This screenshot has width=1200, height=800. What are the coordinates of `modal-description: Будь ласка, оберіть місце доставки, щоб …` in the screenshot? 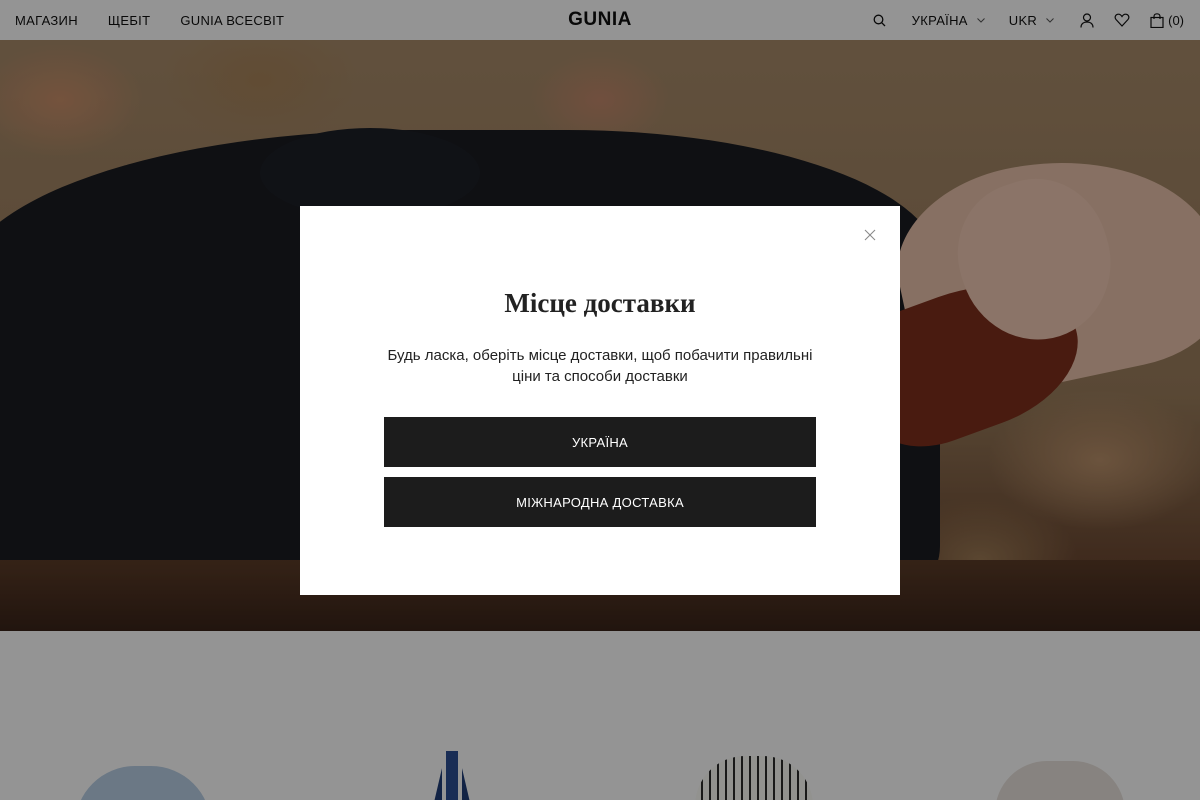 It's located at (600, 366).